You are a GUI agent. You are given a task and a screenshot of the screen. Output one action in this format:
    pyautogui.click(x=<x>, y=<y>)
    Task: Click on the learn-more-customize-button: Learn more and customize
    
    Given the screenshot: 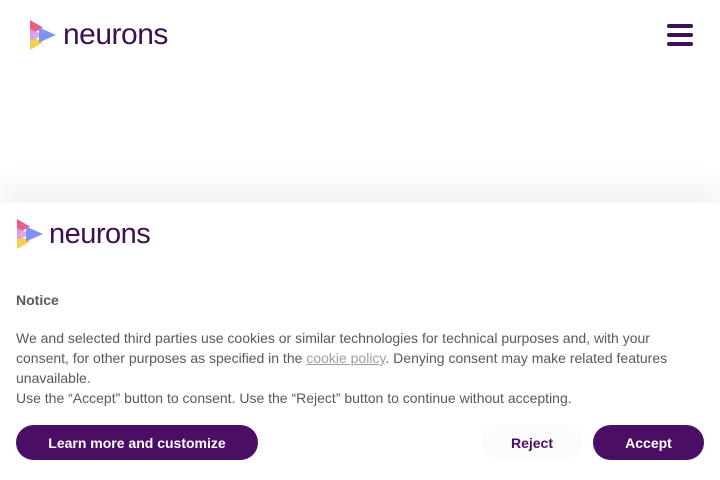 What is the action you would take?
    pyautogui.click(x=137, y=442)
    